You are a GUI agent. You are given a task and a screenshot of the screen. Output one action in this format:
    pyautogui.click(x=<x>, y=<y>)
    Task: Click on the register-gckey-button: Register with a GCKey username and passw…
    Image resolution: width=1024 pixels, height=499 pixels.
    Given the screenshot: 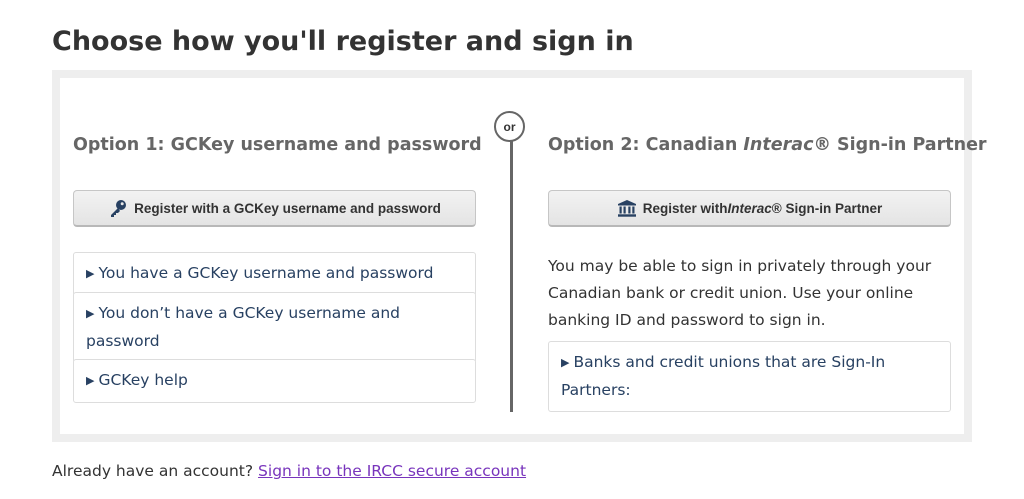 What is the action you would take?
    pyautogui.click(x=274, y=208)
    